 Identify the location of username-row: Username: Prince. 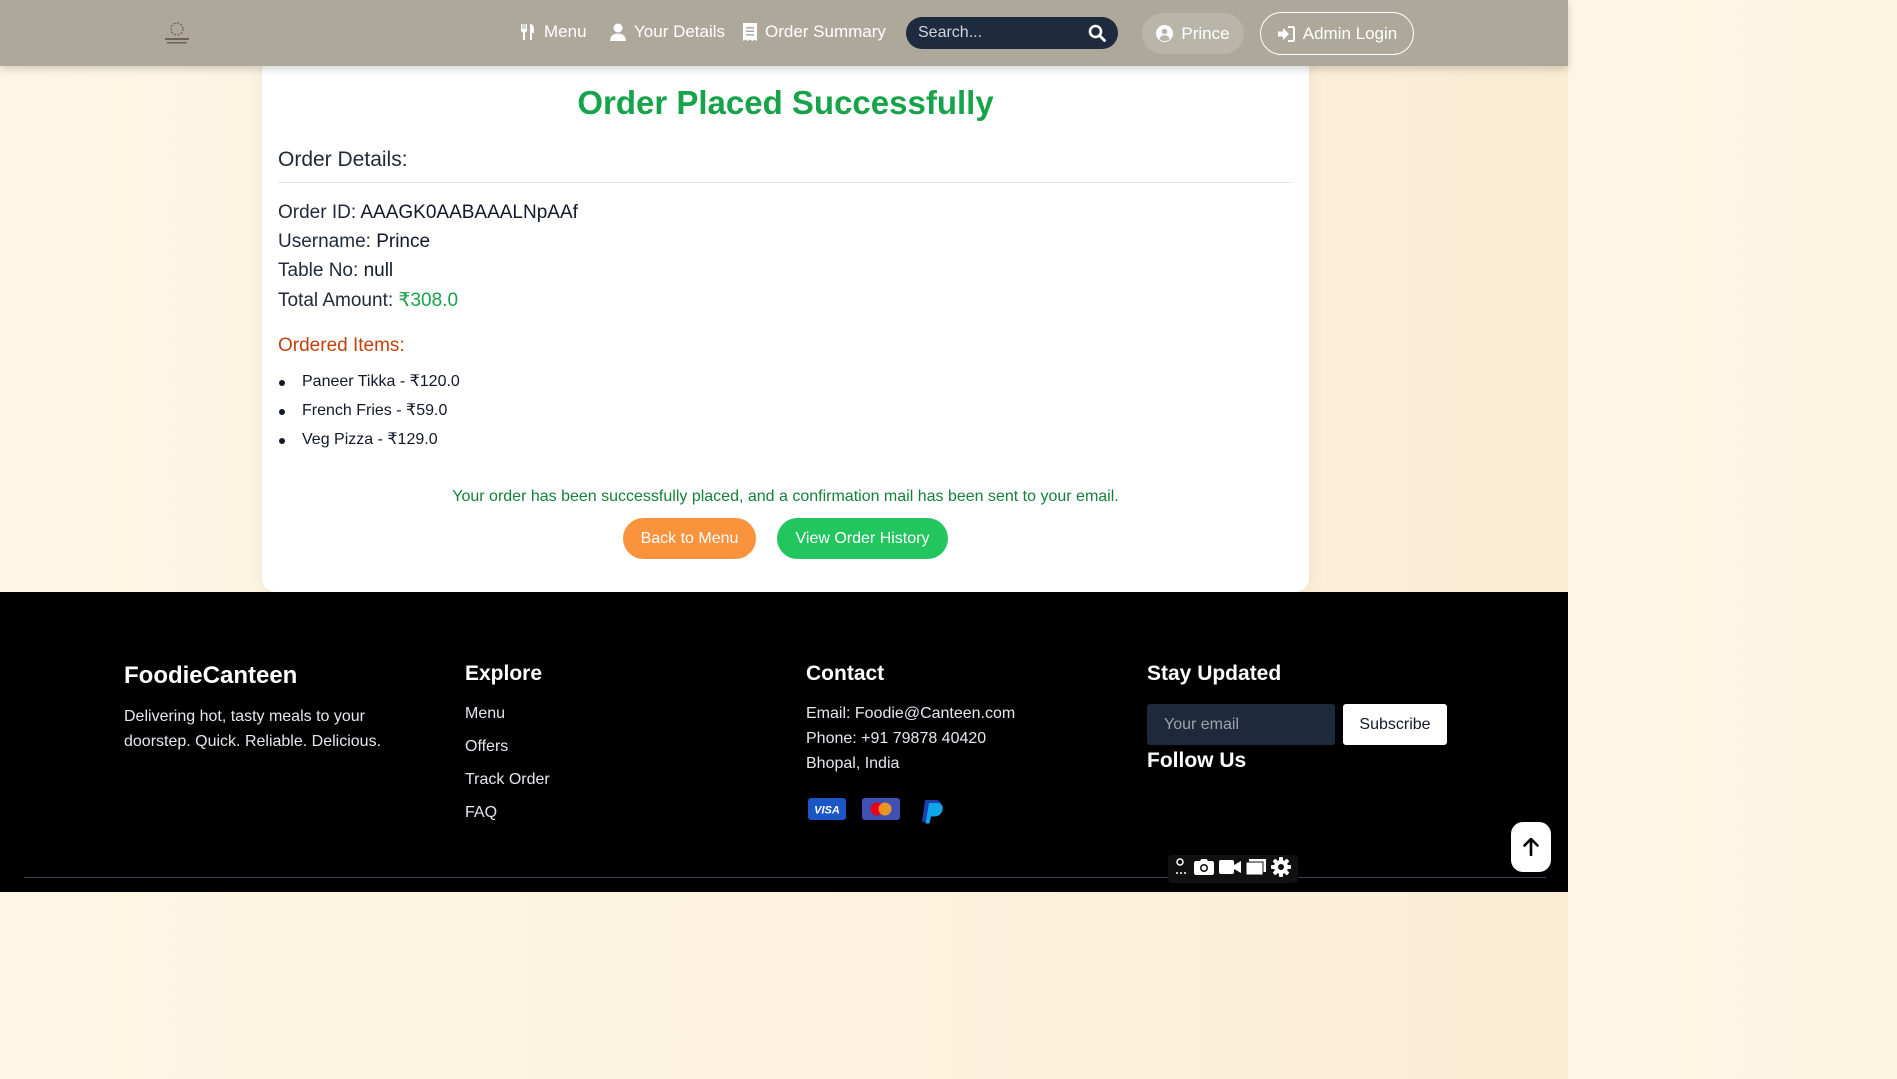
(354, 242).